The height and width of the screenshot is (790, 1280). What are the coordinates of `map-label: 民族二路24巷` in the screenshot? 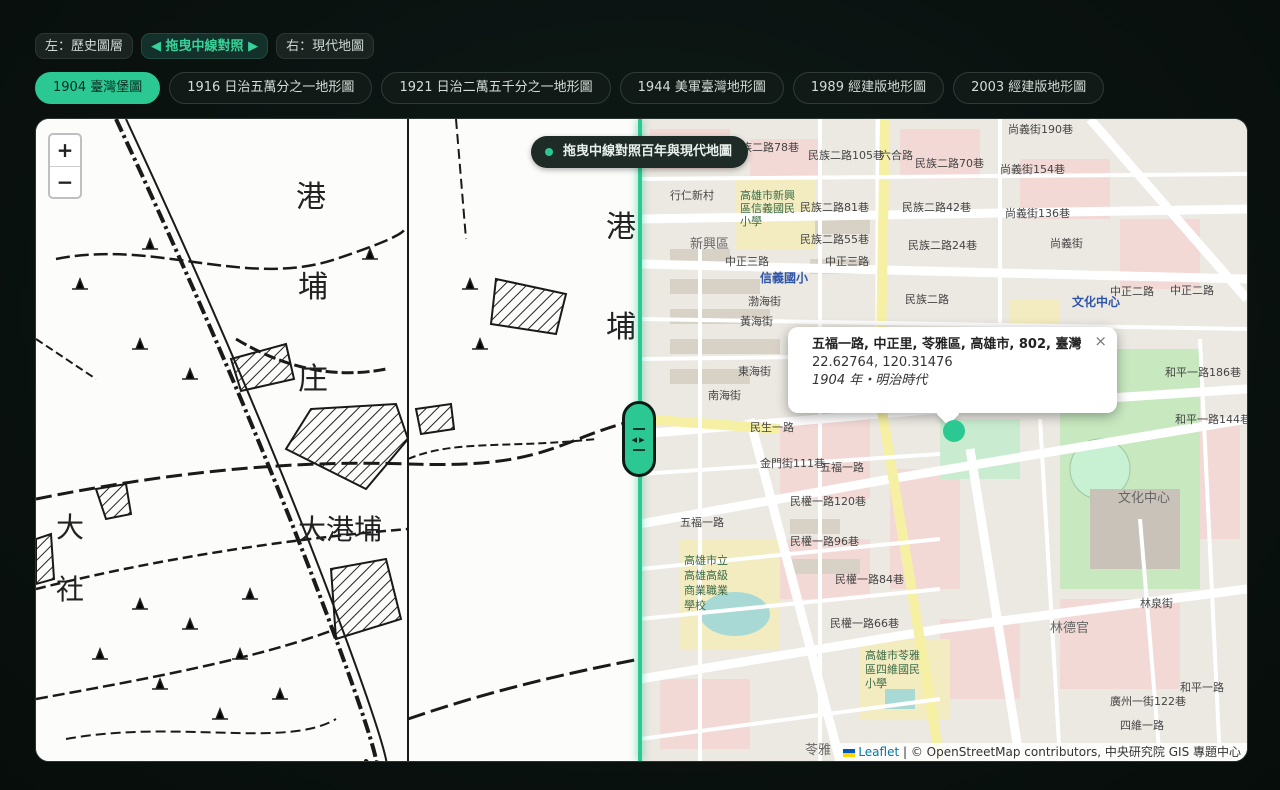 It's located at (942, 245).